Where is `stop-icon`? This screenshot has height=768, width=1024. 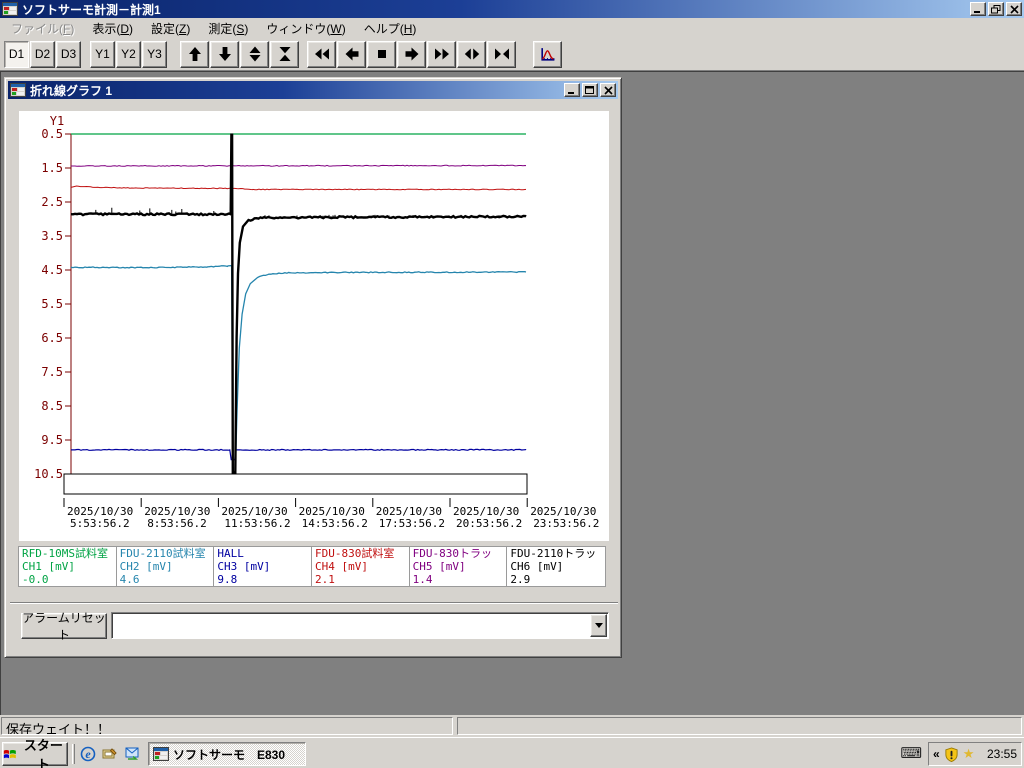 stop-icon is located at coordinates (381, 54).